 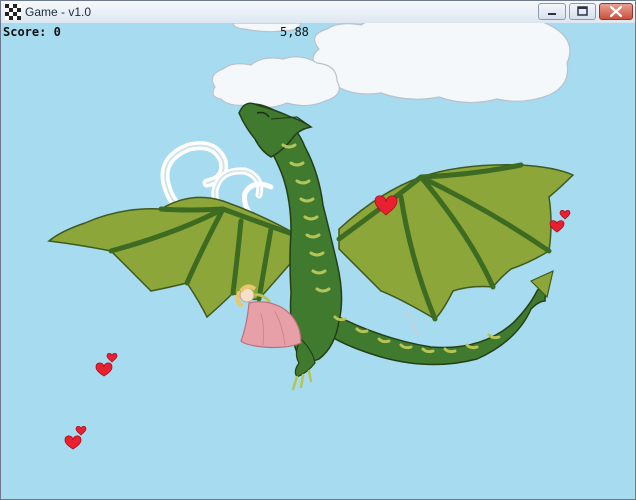 I want to click on maximize-icon, so click(x=582, y=11).